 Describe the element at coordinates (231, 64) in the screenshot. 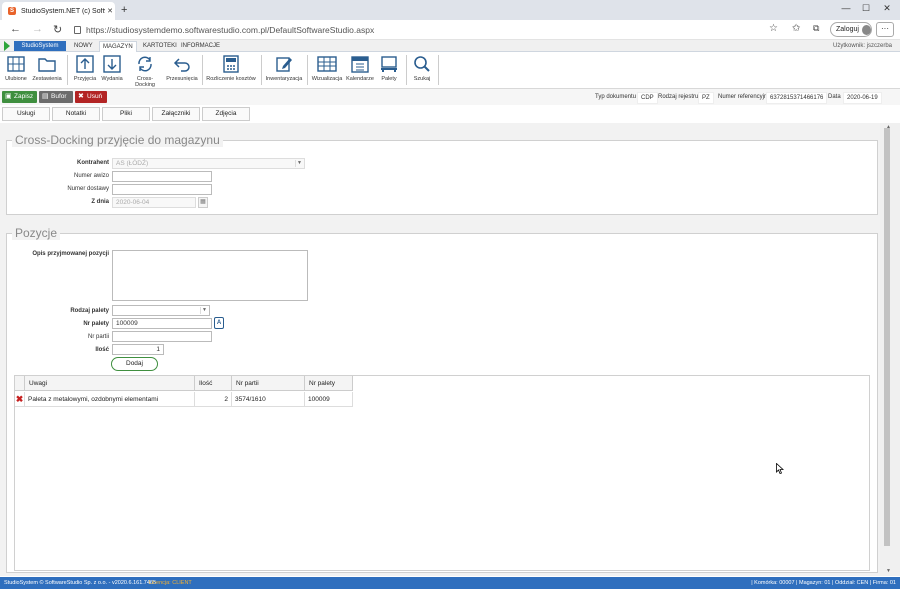

I see `calculator-icon` at that location.